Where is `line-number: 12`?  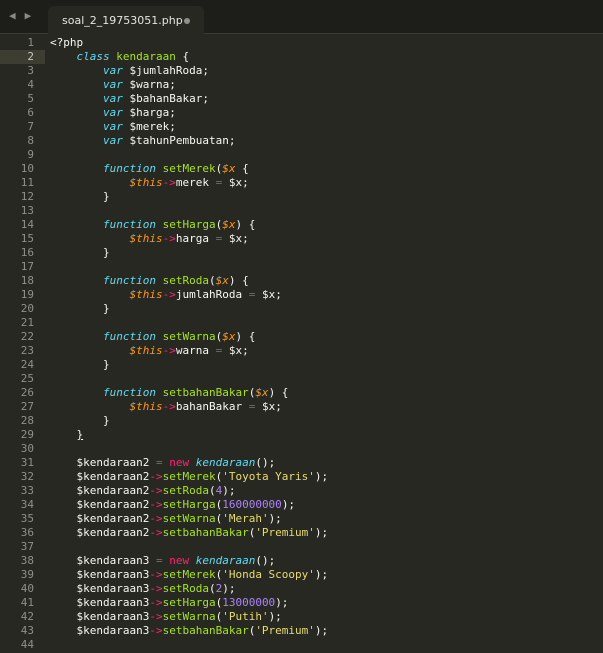
line-number: 12 is located at coordinates (27, 196).